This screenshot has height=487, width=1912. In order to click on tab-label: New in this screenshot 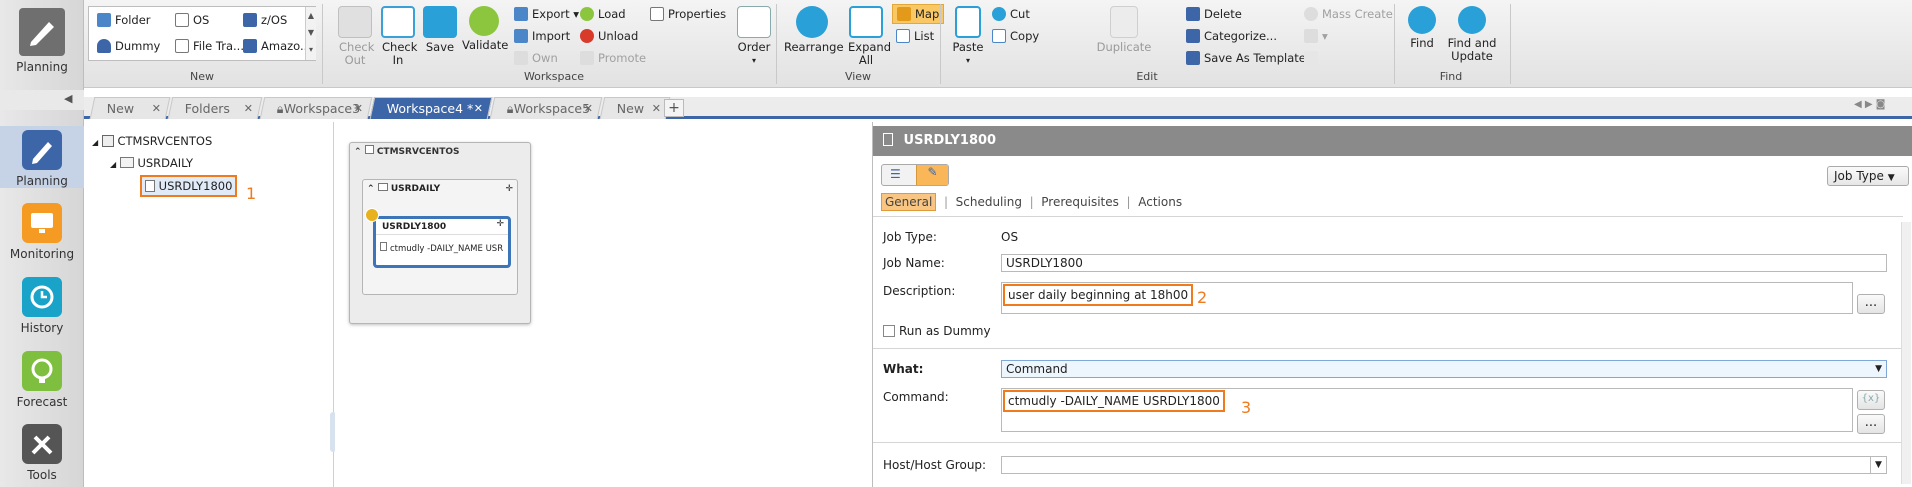, I will do `click(630, 108)`.